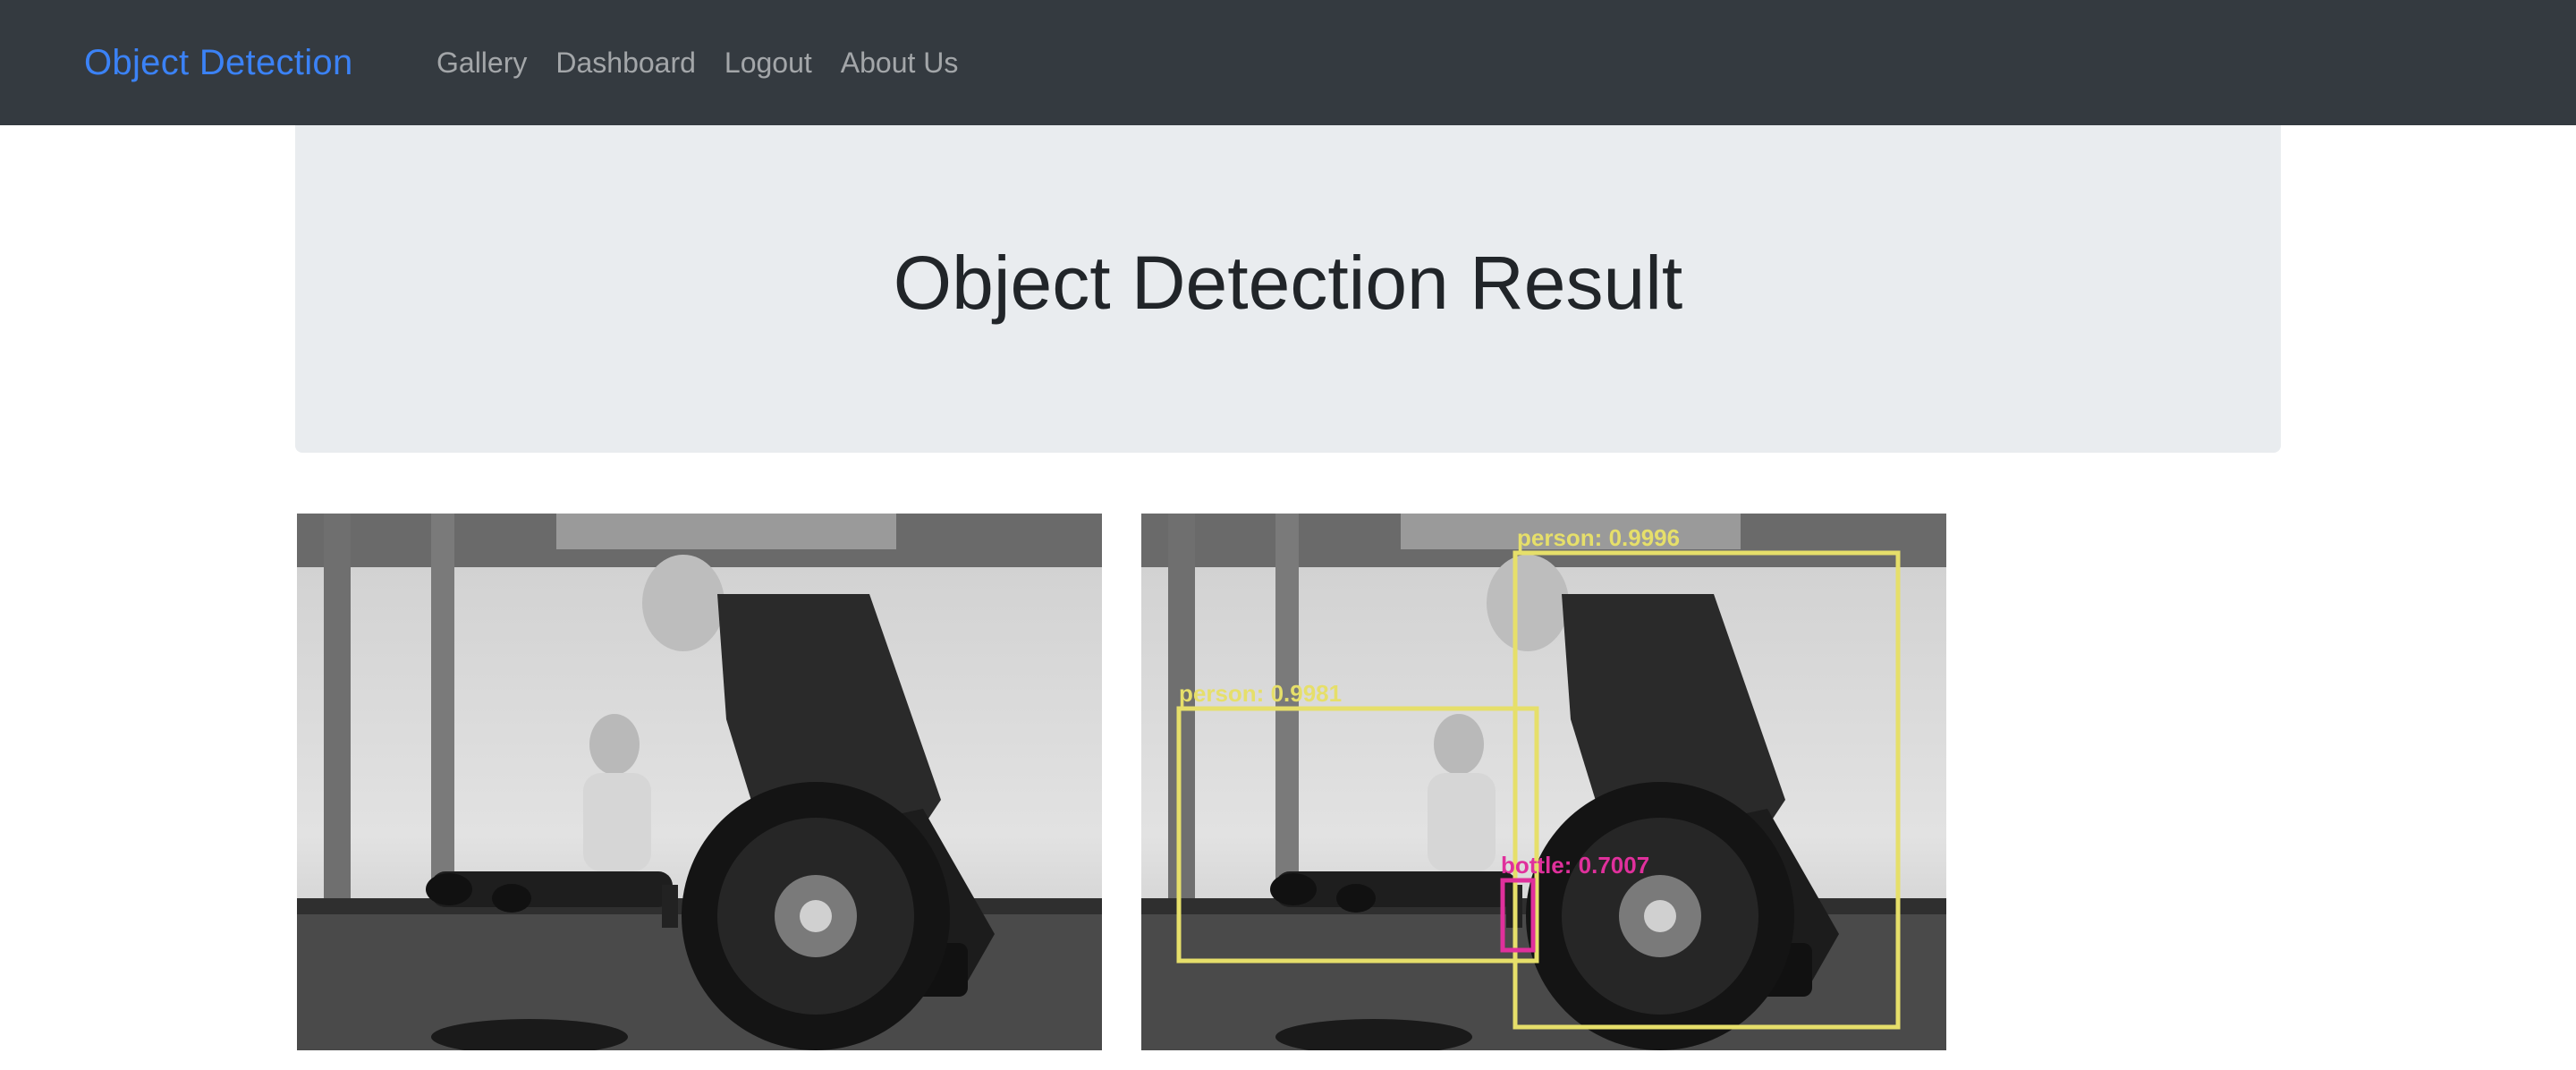 Image resolution: width=2576 pixels, height=1070 pixels. I want to click on detection-label-bottle: bottle: 0.7007, so click(1575, 865).